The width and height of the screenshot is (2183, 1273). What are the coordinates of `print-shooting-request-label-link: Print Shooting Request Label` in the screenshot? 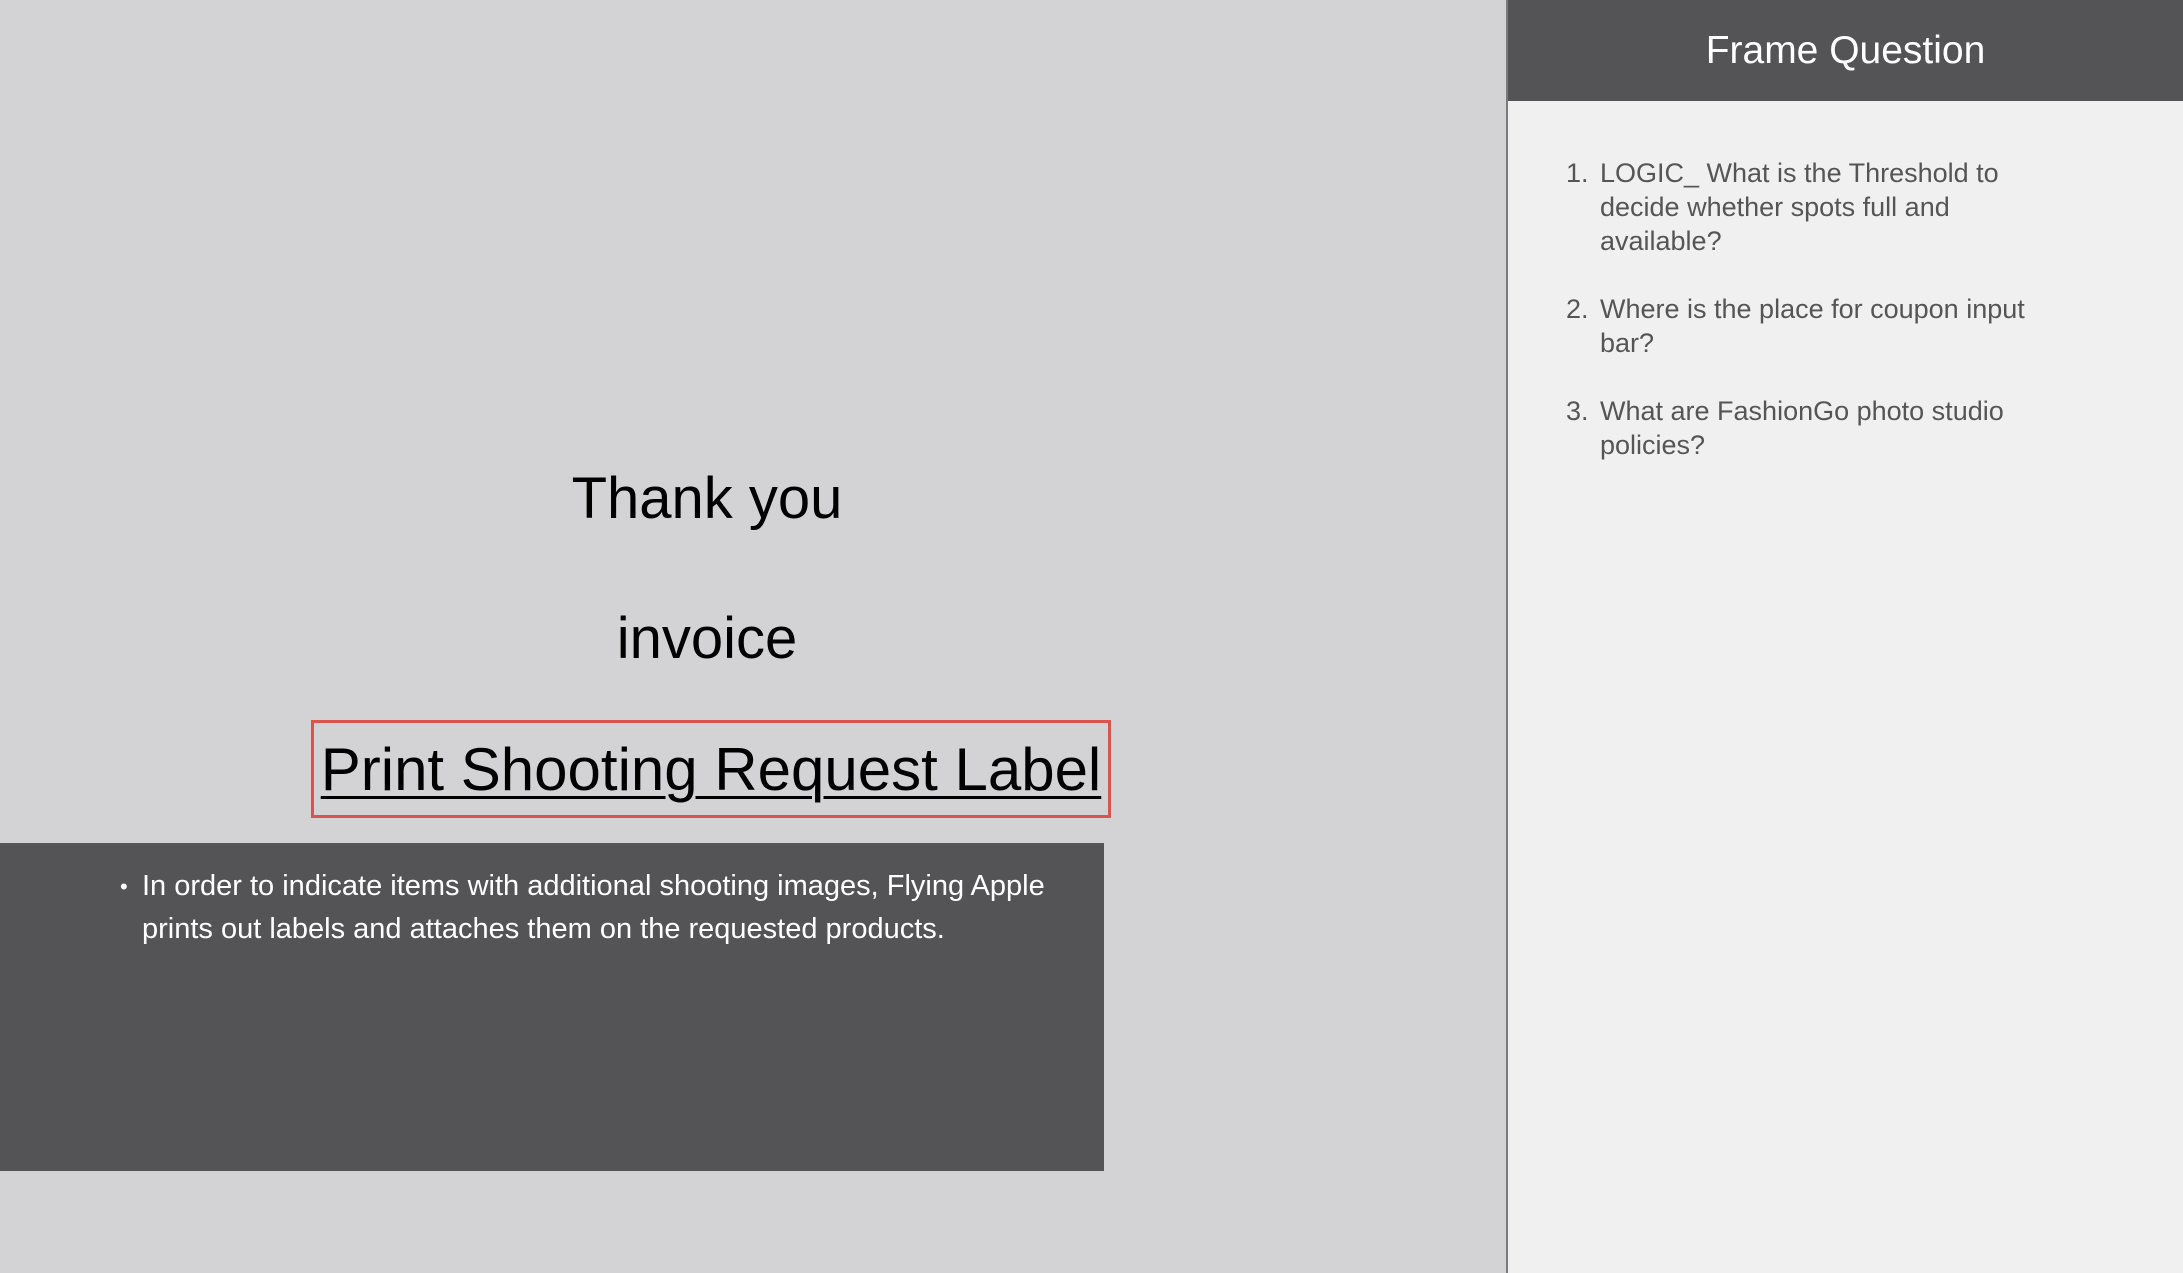 It's located at (711, 769).